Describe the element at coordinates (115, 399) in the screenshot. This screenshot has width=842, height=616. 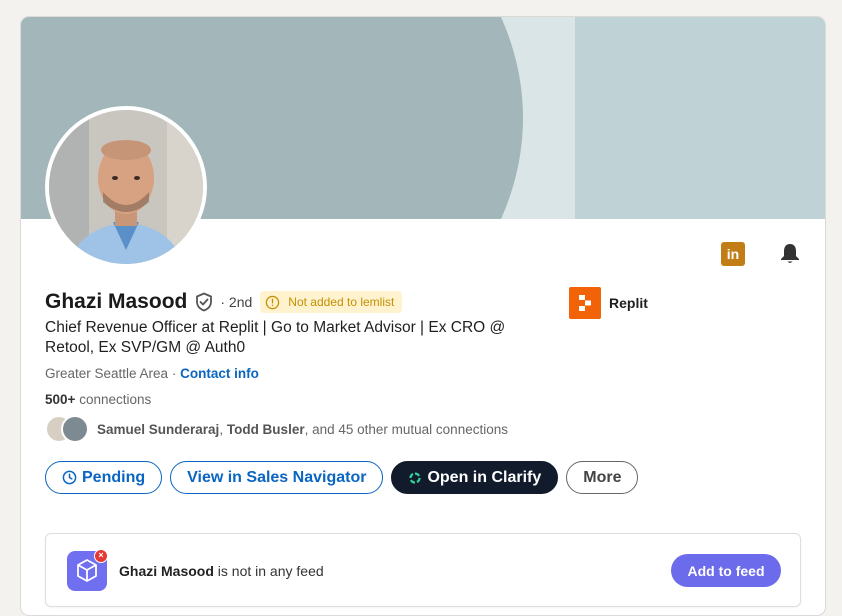
I see `connections-label: connections` at that location.